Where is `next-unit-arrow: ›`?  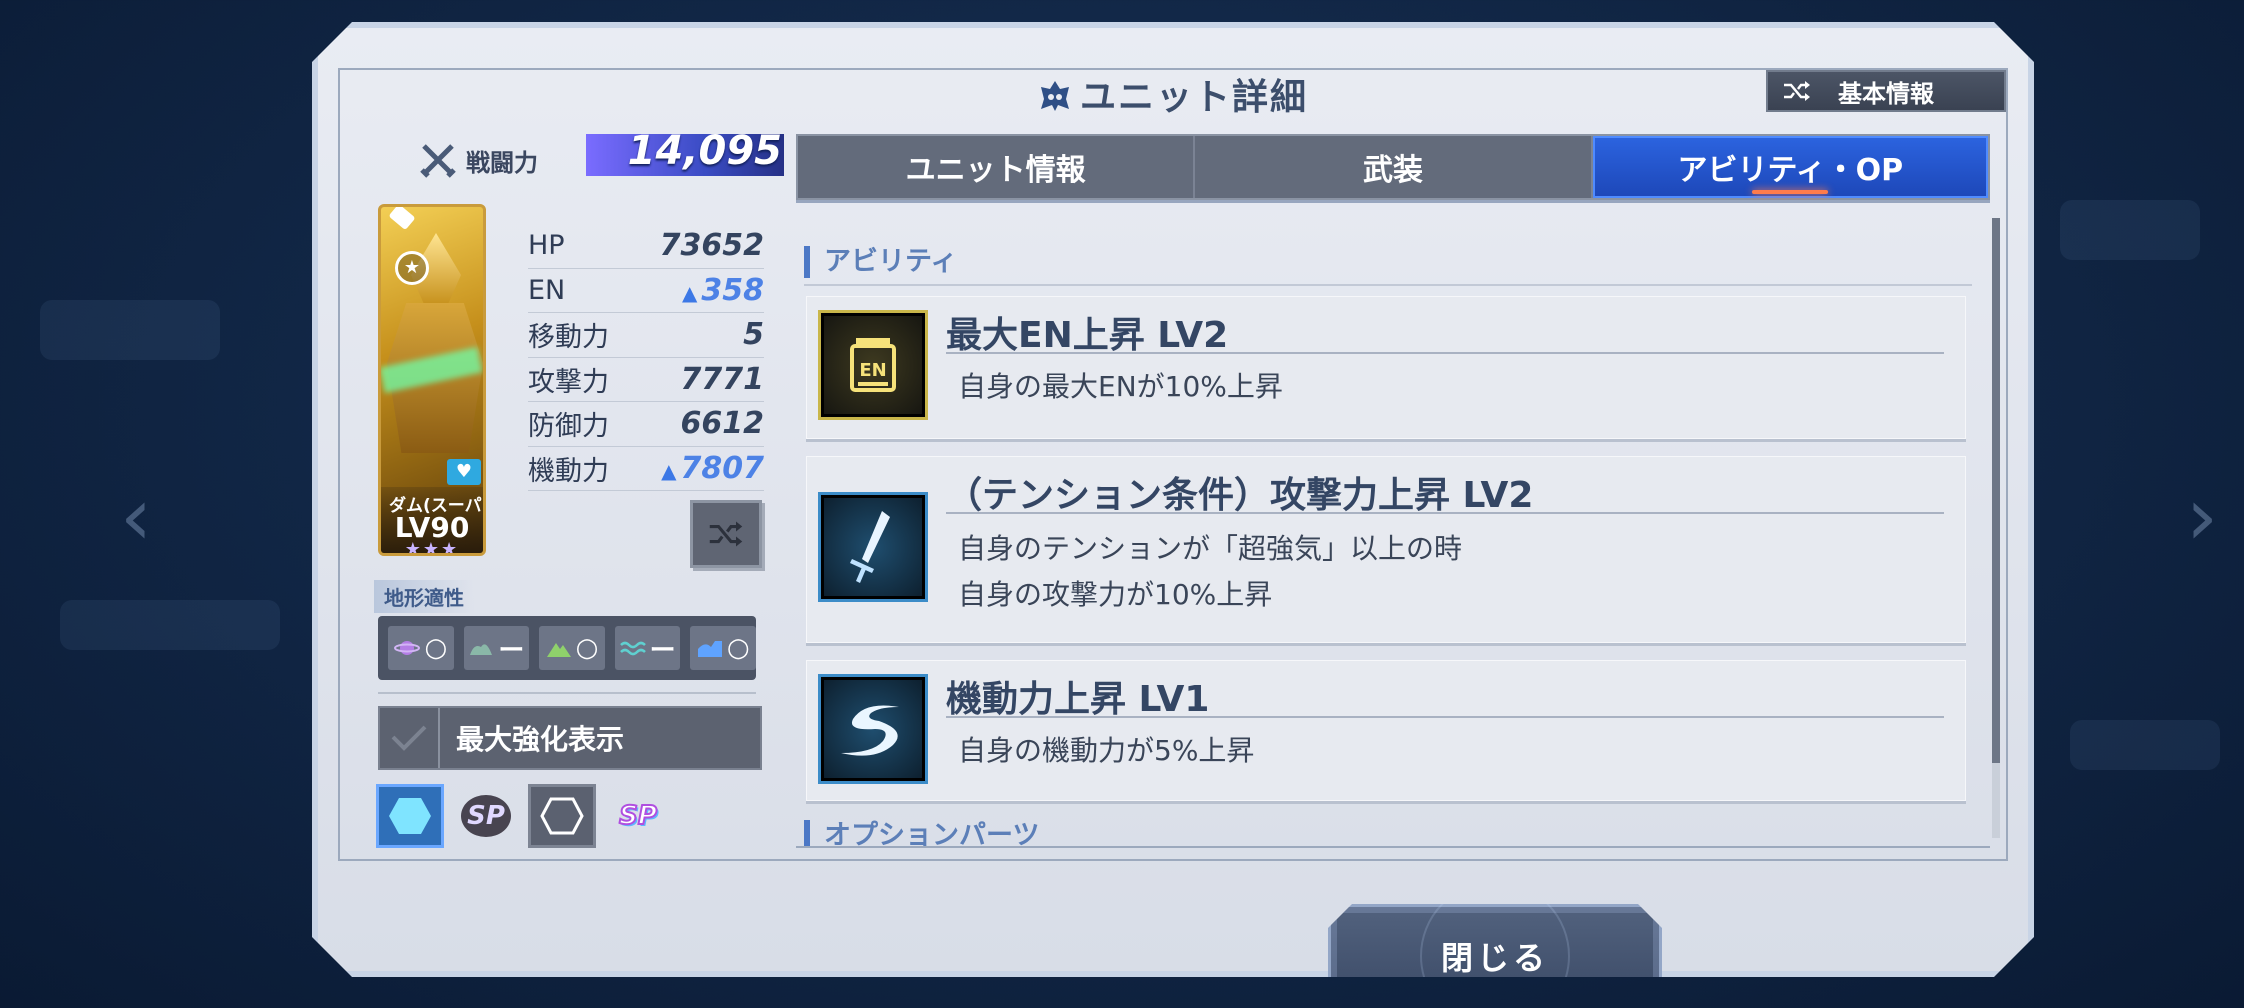
next-unit-arrow: › is located at coordinates (2202, 516).